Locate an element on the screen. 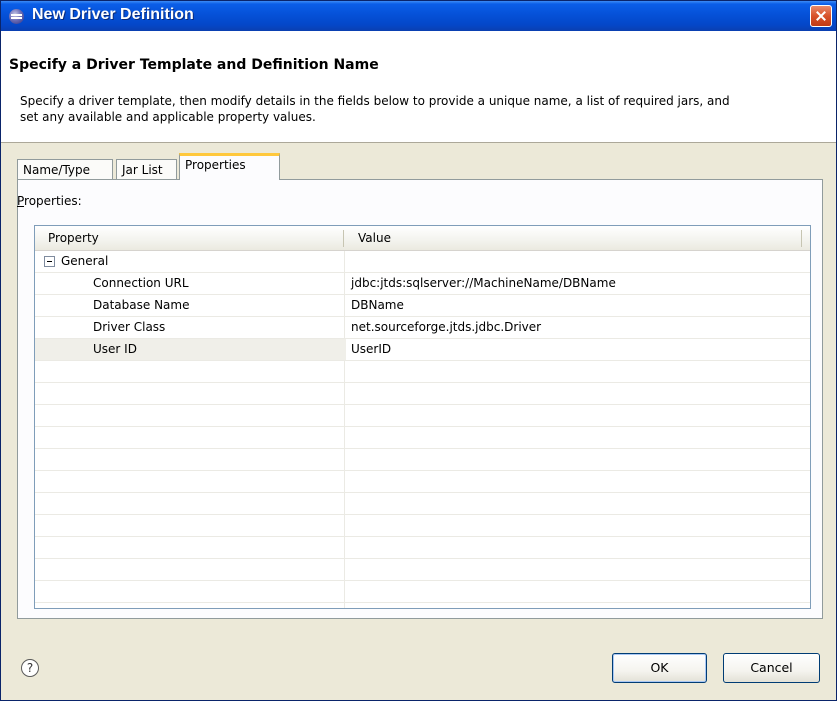 This screenshot has width=837, height=701. column-header-value: Value is located at coordinates (374, 238).